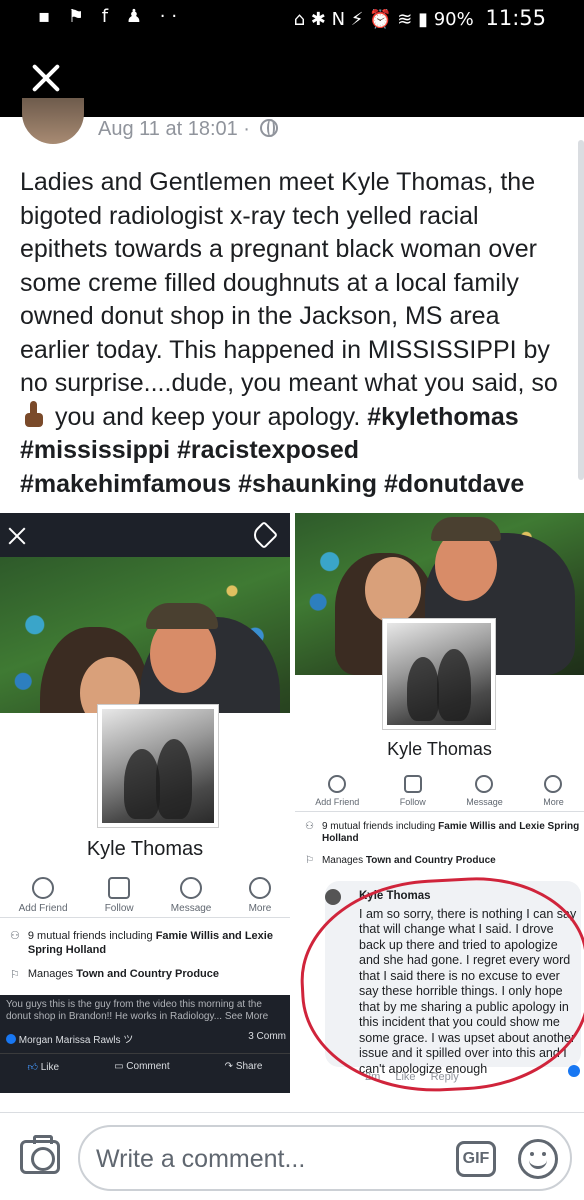 This screenshot has height=1200, width=584. What do you see at coordinates (40, 1154) in the screenshot?
I see `camera-icon` at bounding box center [40, 1154].